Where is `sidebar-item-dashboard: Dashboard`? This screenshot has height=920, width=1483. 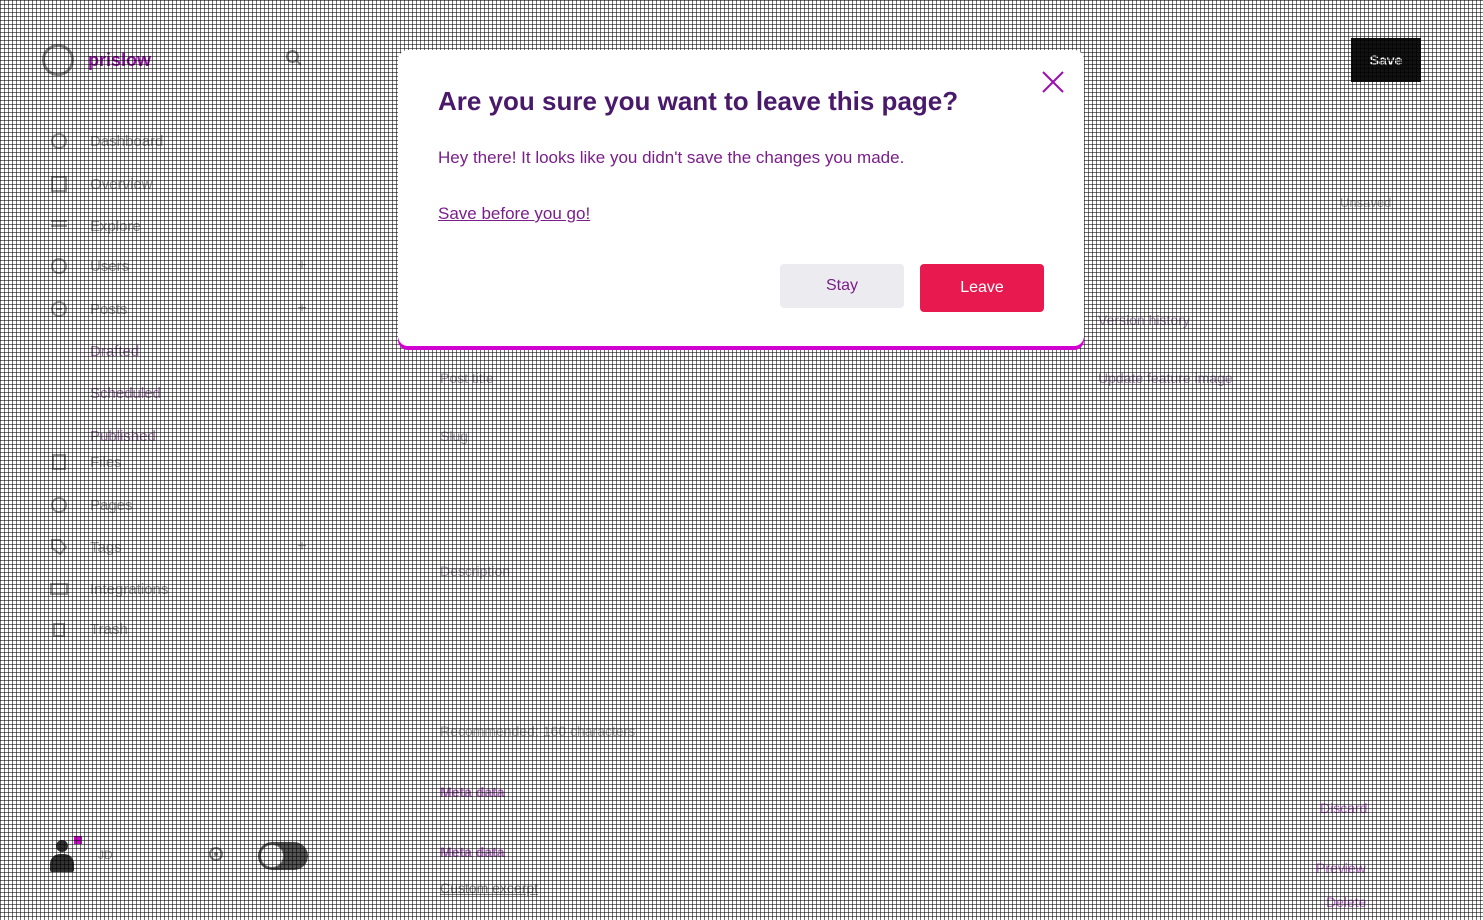 sidebar-item-dashboard: Dashboard is located at coordinates (178, 141).